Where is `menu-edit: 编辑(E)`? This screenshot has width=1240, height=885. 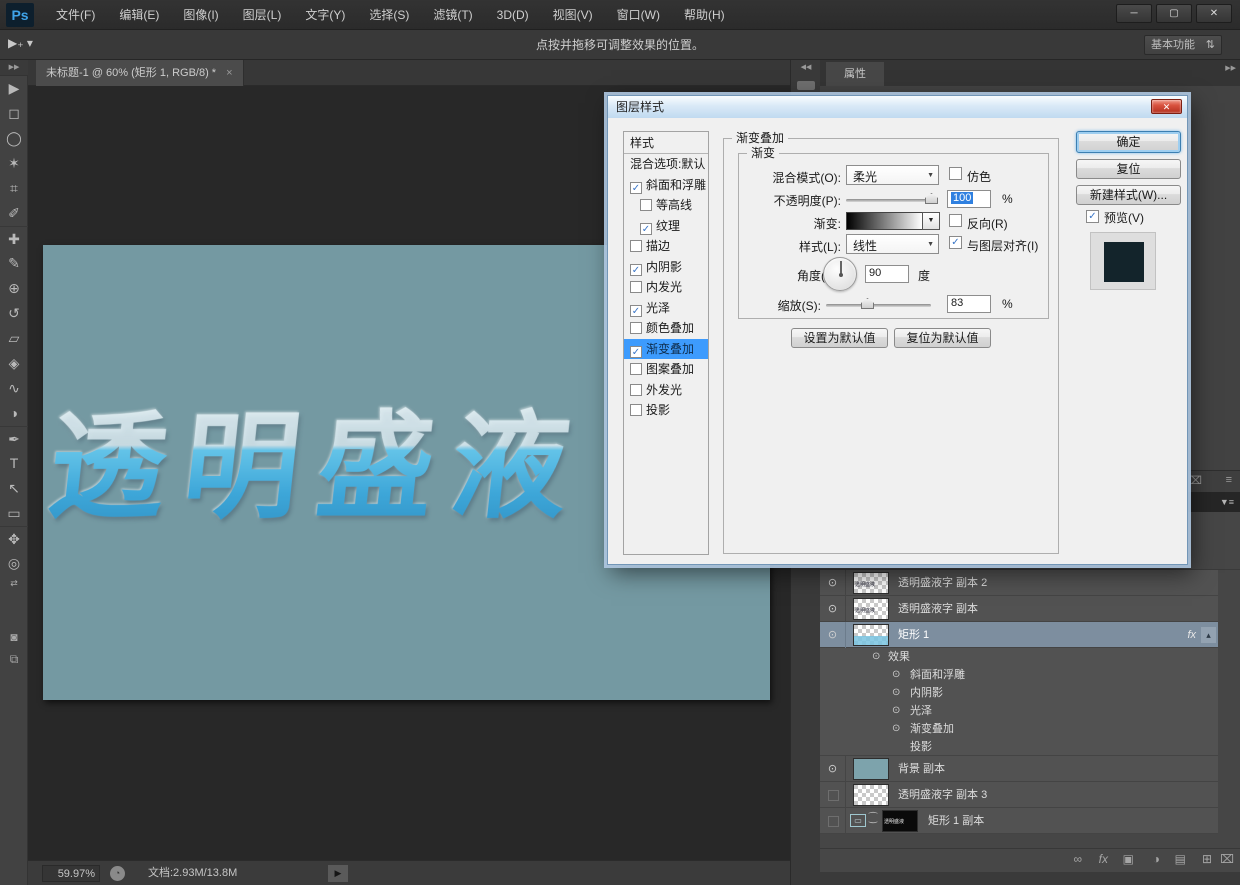 menu-edit: 编辑(E) is located at coordinates (139, 15).